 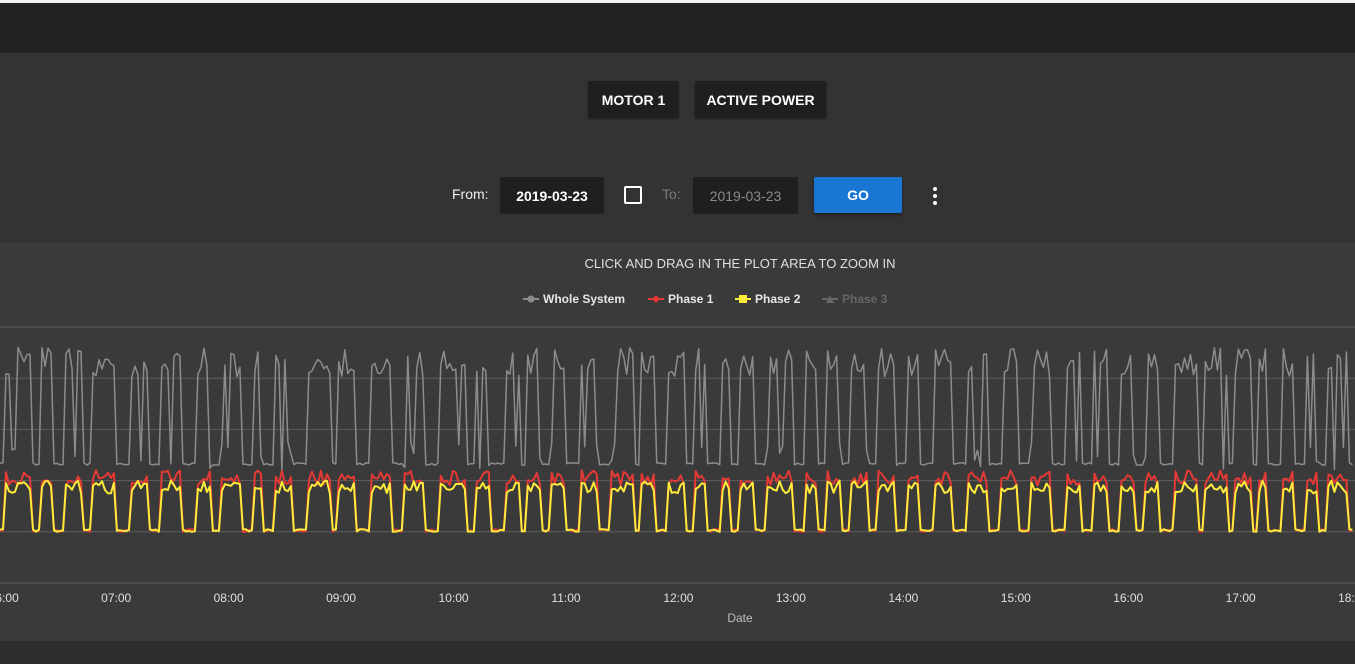 What do you see at coordinates (1346, 598) in the screenshot?
I see `x-tick-label: 18:00` at bounding box center [1346, 598].